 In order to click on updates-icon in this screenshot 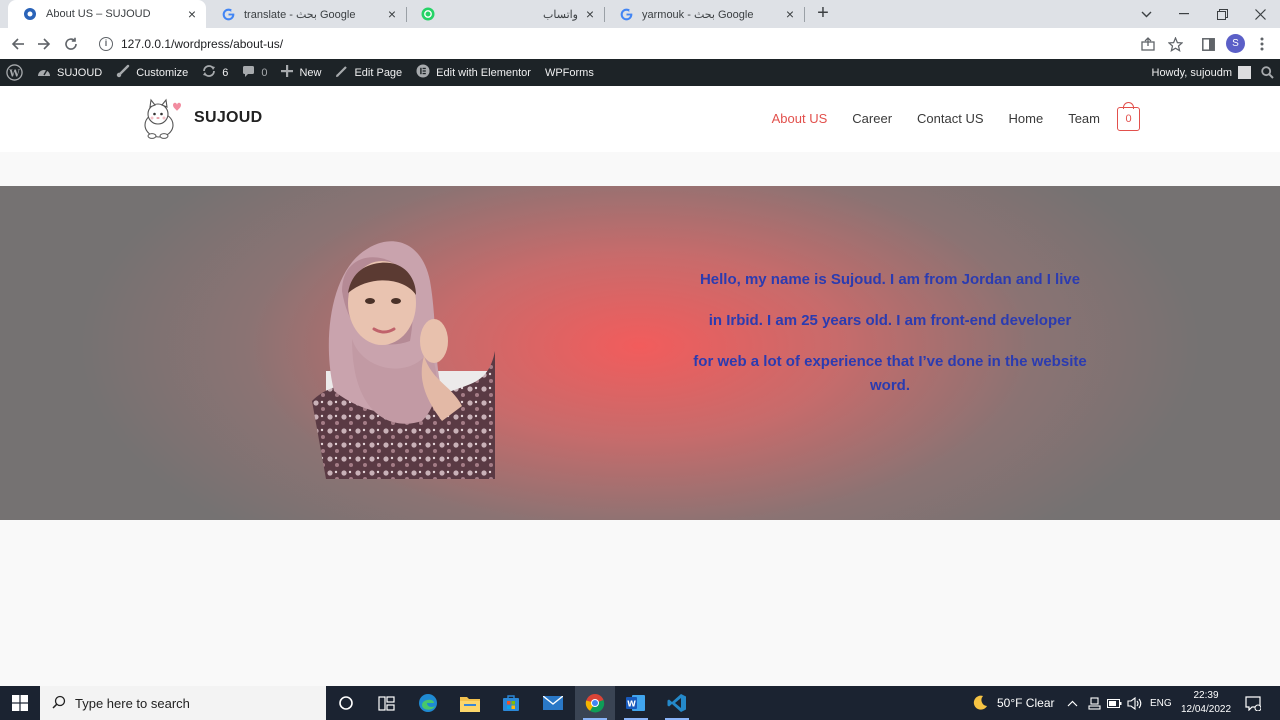, I will do `click(209, 72)`.